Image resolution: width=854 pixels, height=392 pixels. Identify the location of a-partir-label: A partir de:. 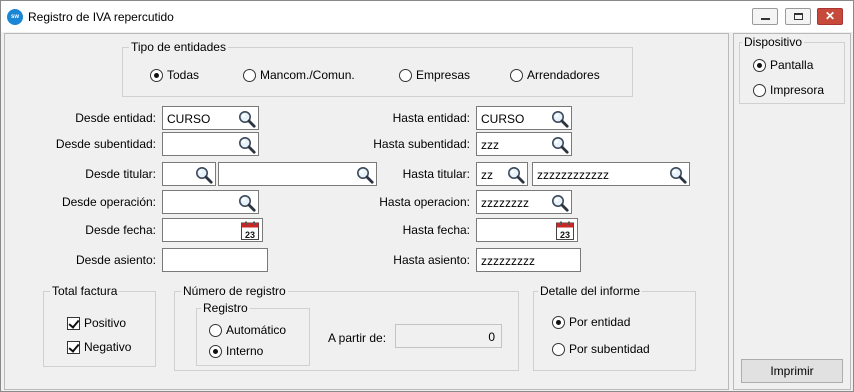
(357, 338).